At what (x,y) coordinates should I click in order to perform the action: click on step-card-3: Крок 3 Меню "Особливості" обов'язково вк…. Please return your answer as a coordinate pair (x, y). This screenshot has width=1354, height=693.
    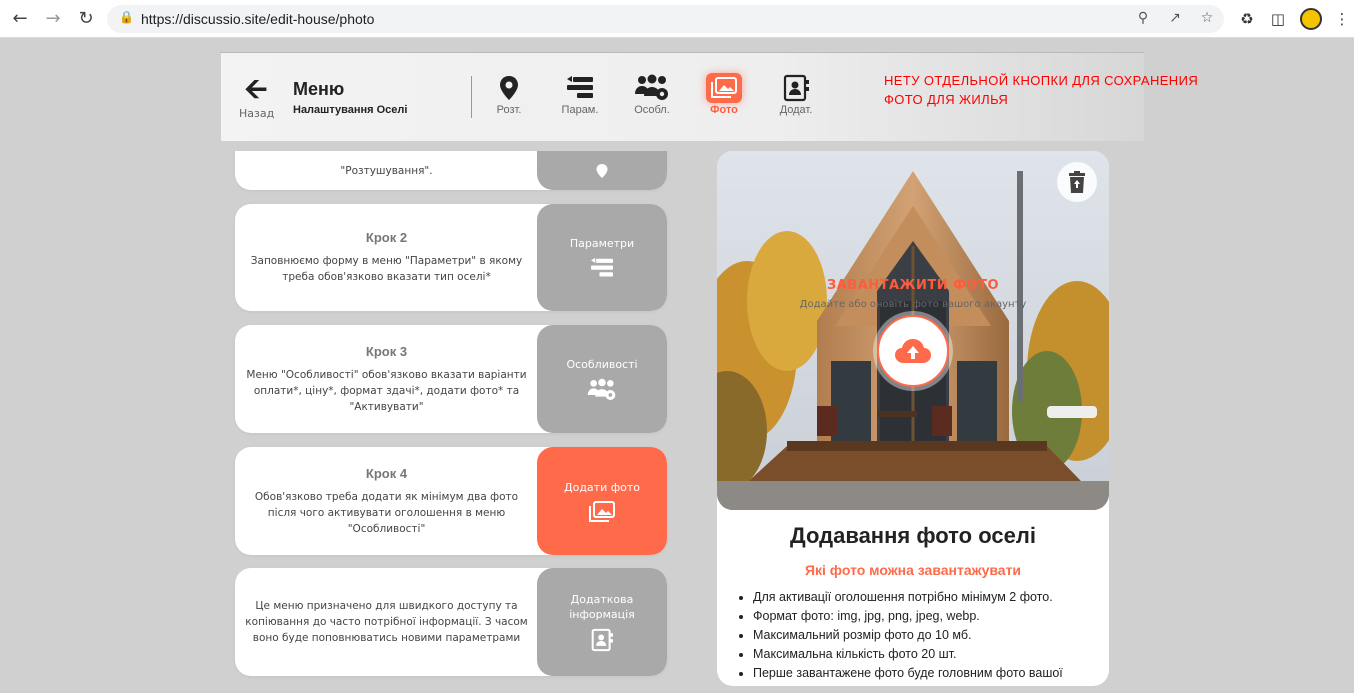
    Looking at the image, I should click on (451, 379).